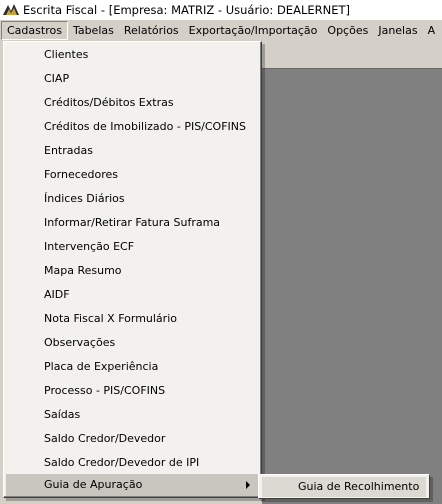 Image resolution: width=442 pixels, height=504 pixels. I want to click on menu-item-saidas: Saídas, so click(132, 415).